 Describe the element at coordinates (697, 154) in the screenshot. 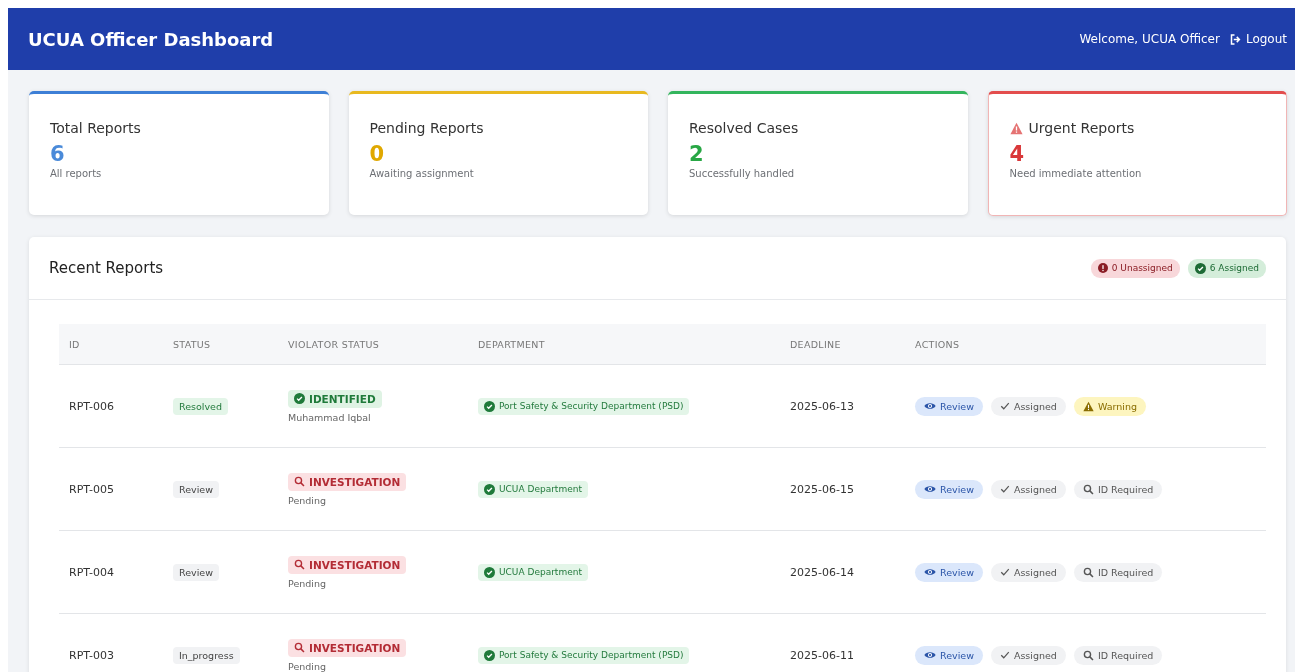

I see `card-value: 2` at that location.